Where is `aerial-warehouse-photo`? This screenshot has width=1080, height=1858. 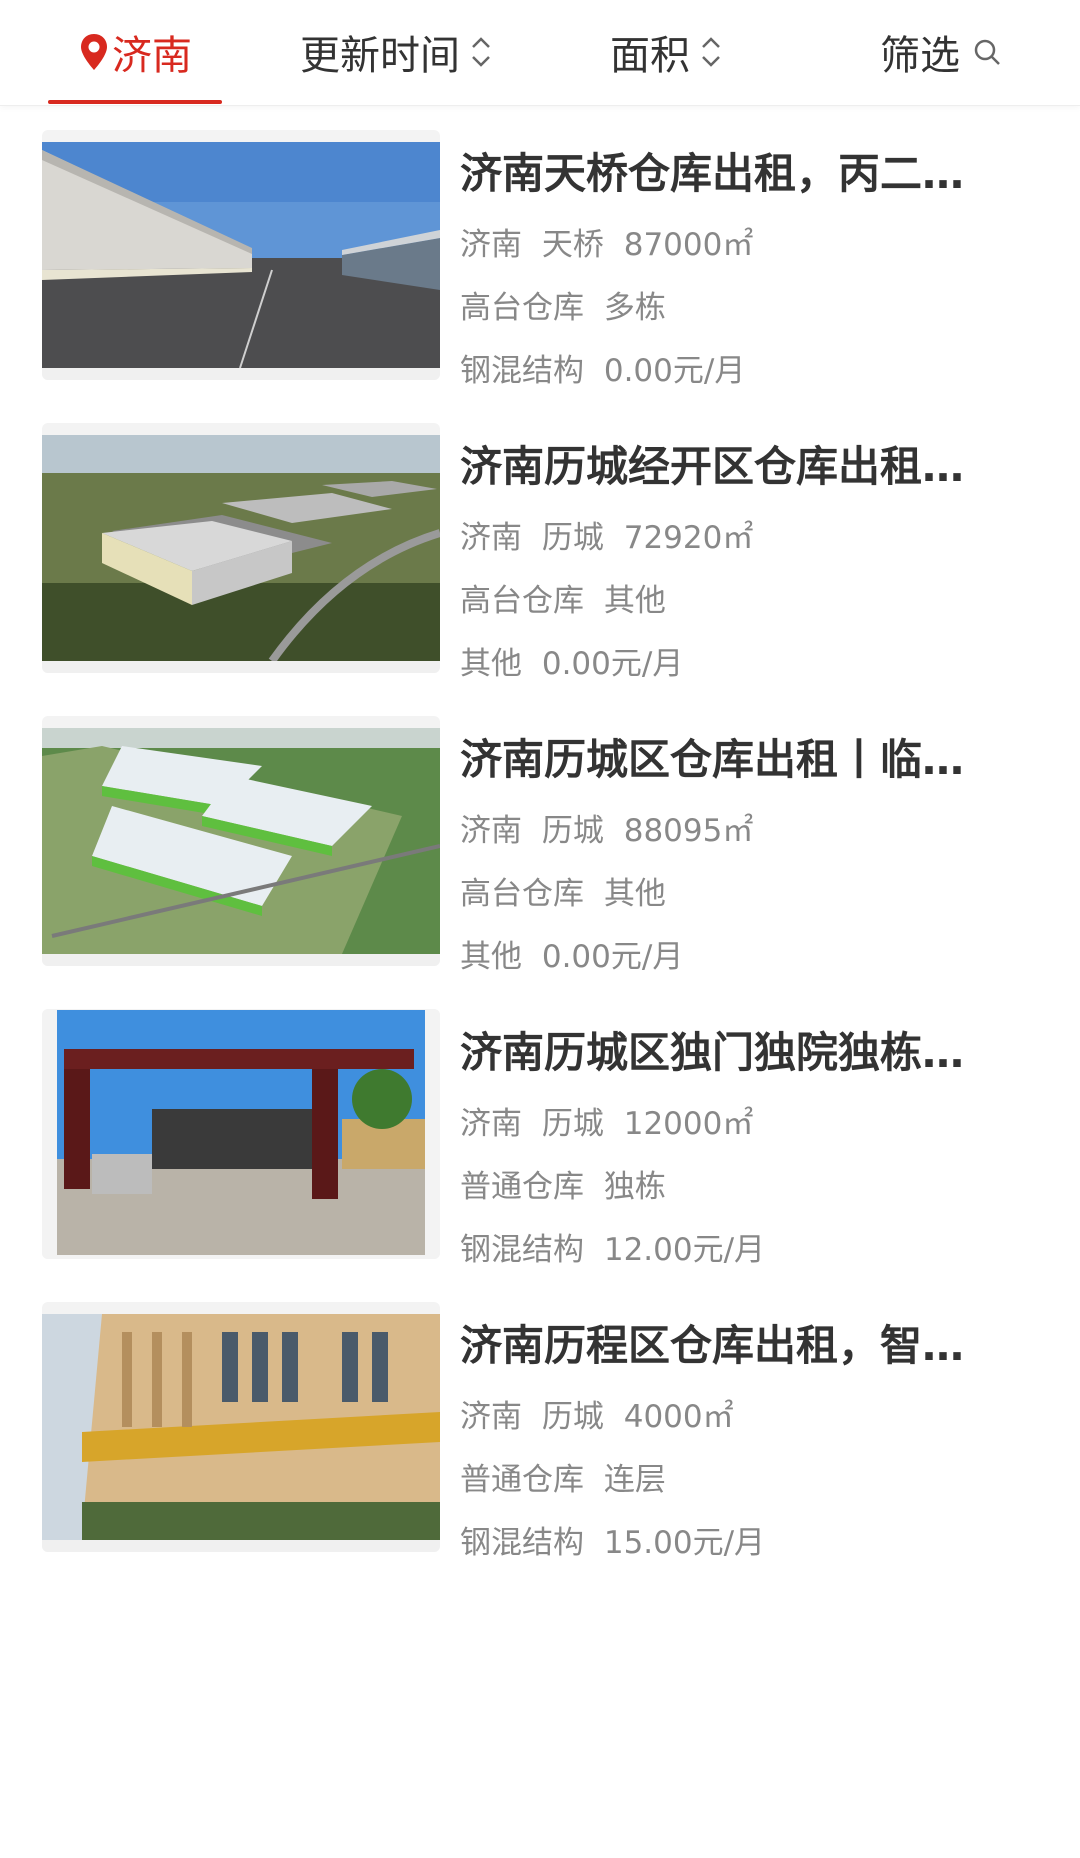
aerial-warehouse-photo is located at coordinates (241, 548).